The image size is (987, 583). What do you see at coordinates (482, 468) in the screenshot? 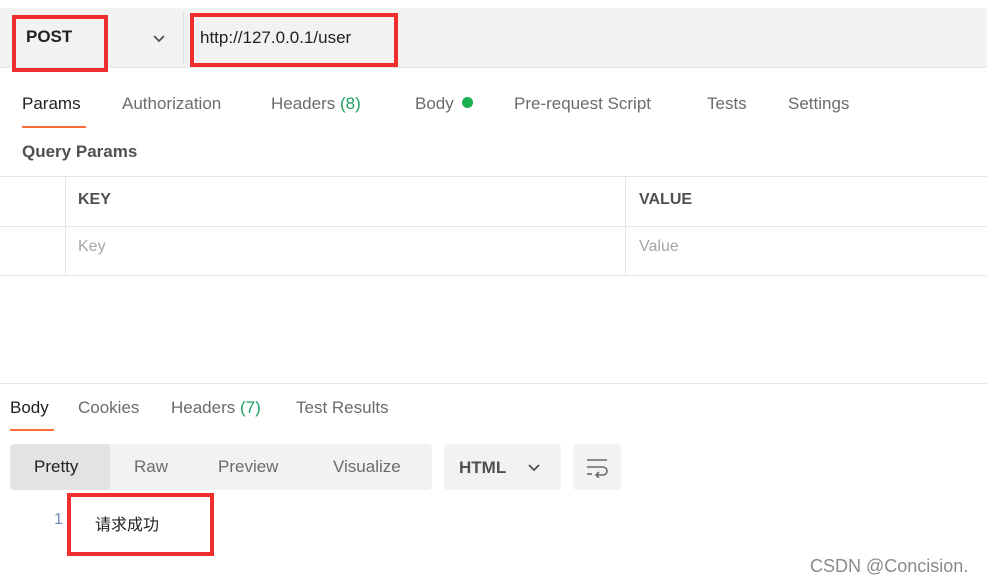
I see `format-selected: HTML` at bounding box center [482, 468].